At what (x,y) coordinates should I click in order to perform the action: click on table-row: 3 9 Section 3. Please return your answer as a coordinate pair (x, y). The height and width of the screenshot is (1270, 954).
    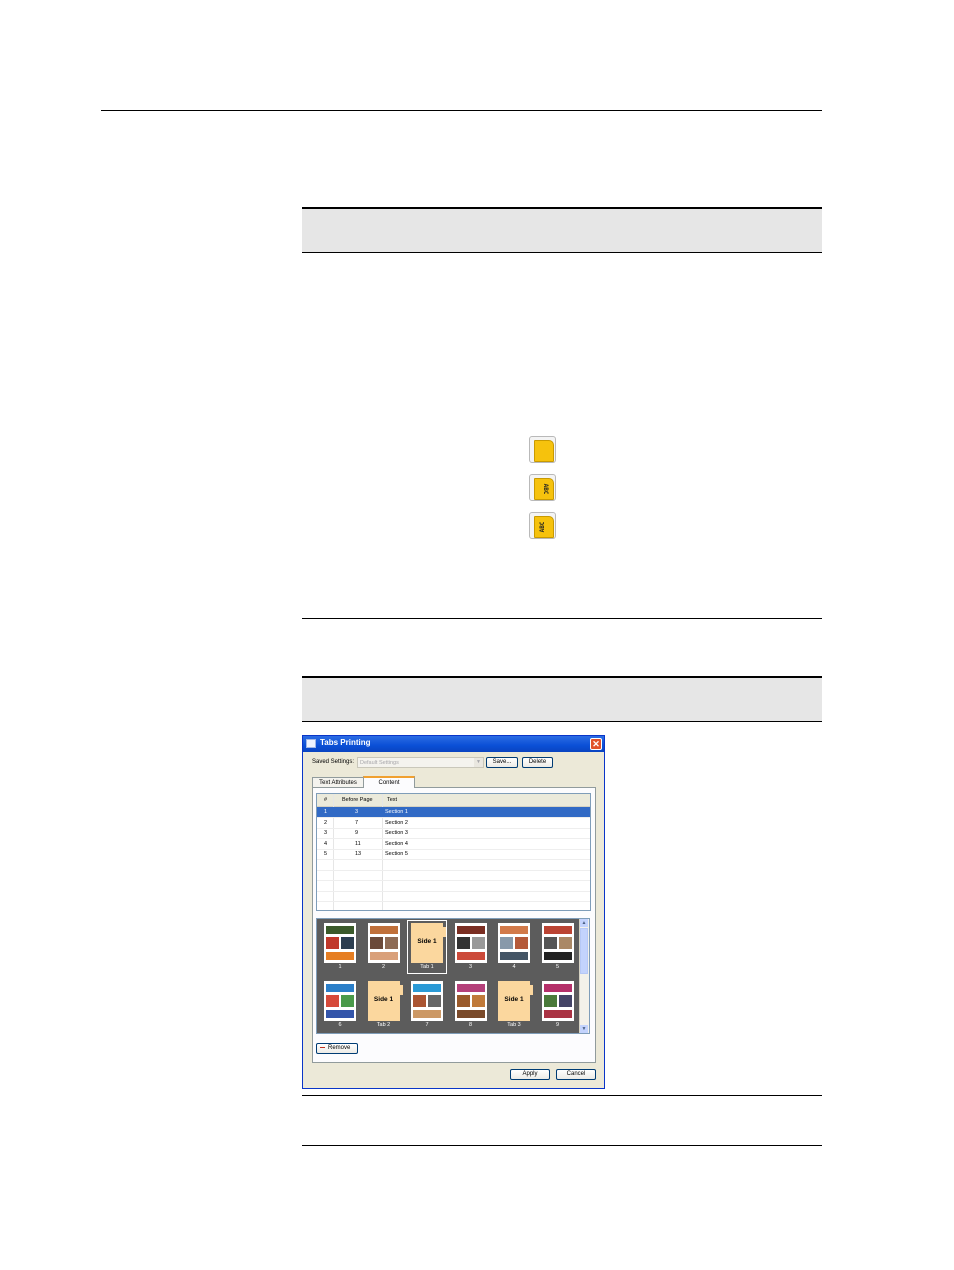
    Looking at the image, I should click on (453, 833).